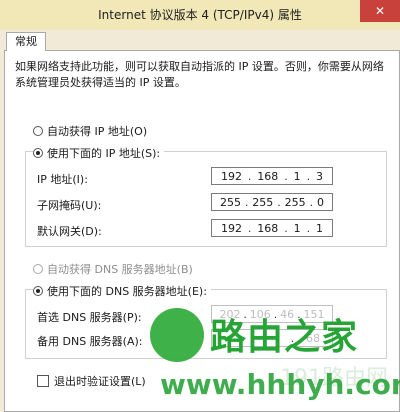 This screenshot has width=400, height=412. What do you see at coordinates (200, 15) in the screenshot?
I see `window-title: Internet 协议版本 4 (TCP/IPv4) 属性` at bounding box center [200, 15].